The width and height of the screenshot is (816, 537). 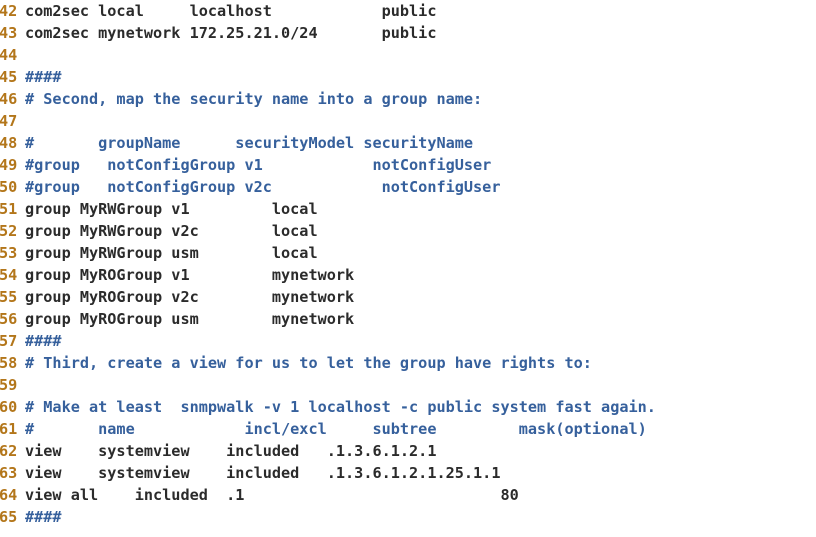 I want to click on line-number: 55, so click(x=9, y=297).